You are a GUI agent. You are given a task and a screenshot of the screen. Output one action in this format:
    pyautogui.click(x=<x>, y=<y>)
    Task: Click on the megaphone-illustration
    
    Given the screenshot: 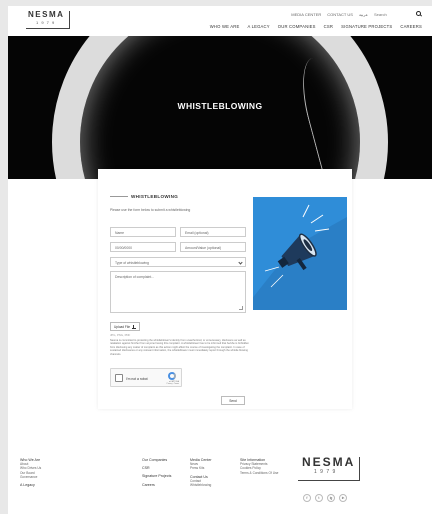 What is the action you would take?
    pyautogui.click(x=300, y=253)
    